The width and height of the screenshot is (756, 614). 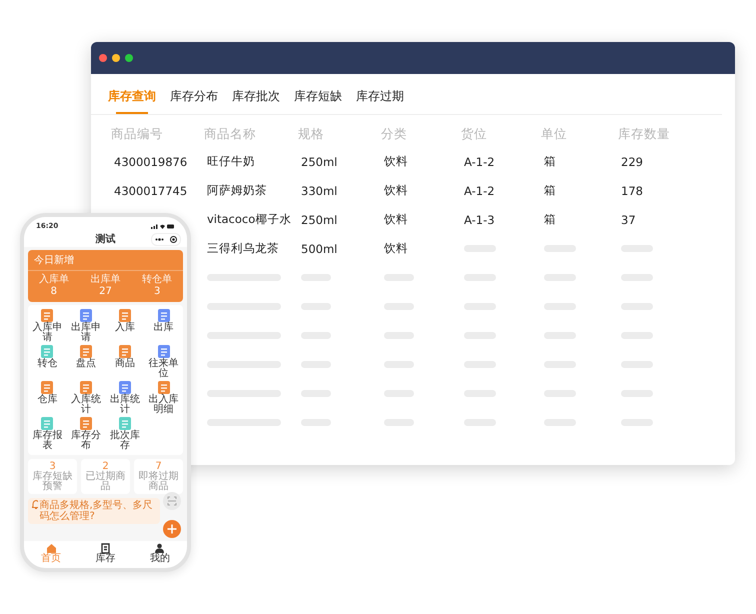 What do you see at coordinates (125, 434) in the screenshot?
I see `menu-item: 批次库存` at bounding box center [125, 434].